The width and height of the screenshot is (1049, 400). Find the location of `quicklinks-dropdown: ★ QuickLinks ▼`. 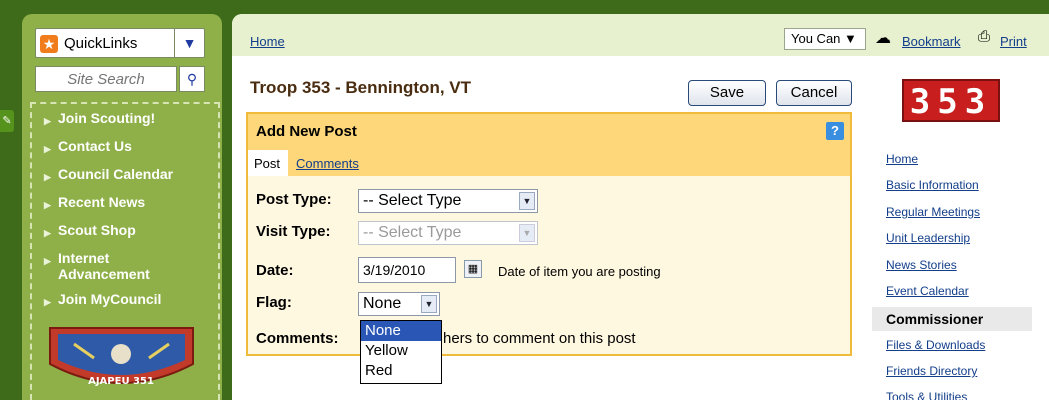

quicklinks-dropdown: ★ QuickLinks ▼ is located at coordinates (120, 43).